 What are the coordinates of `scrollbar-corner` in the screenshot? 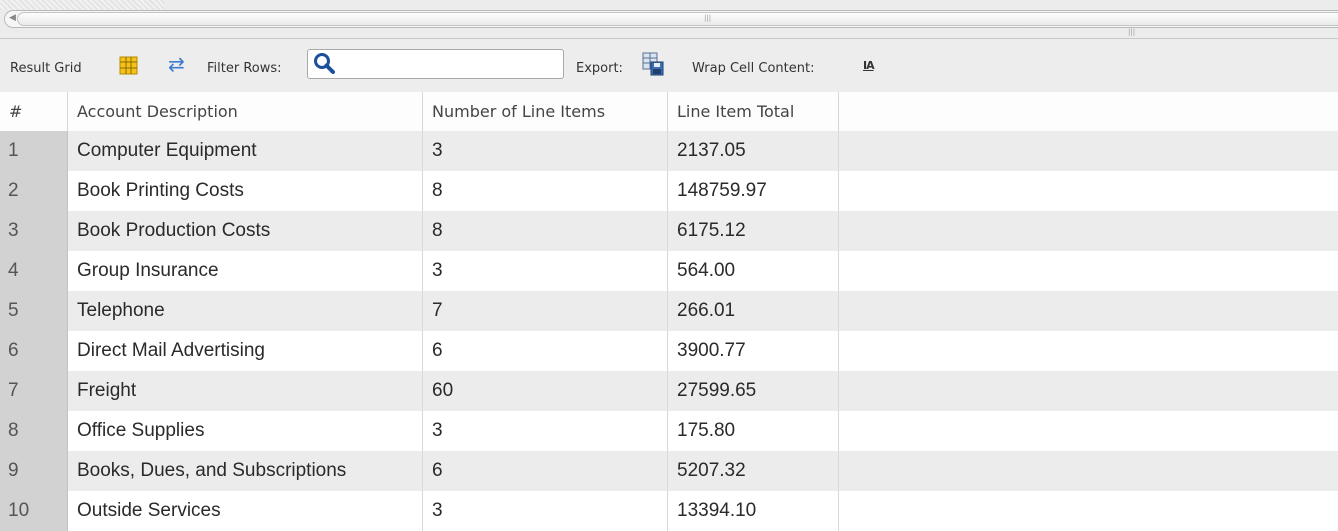 It's located at (82, 5).